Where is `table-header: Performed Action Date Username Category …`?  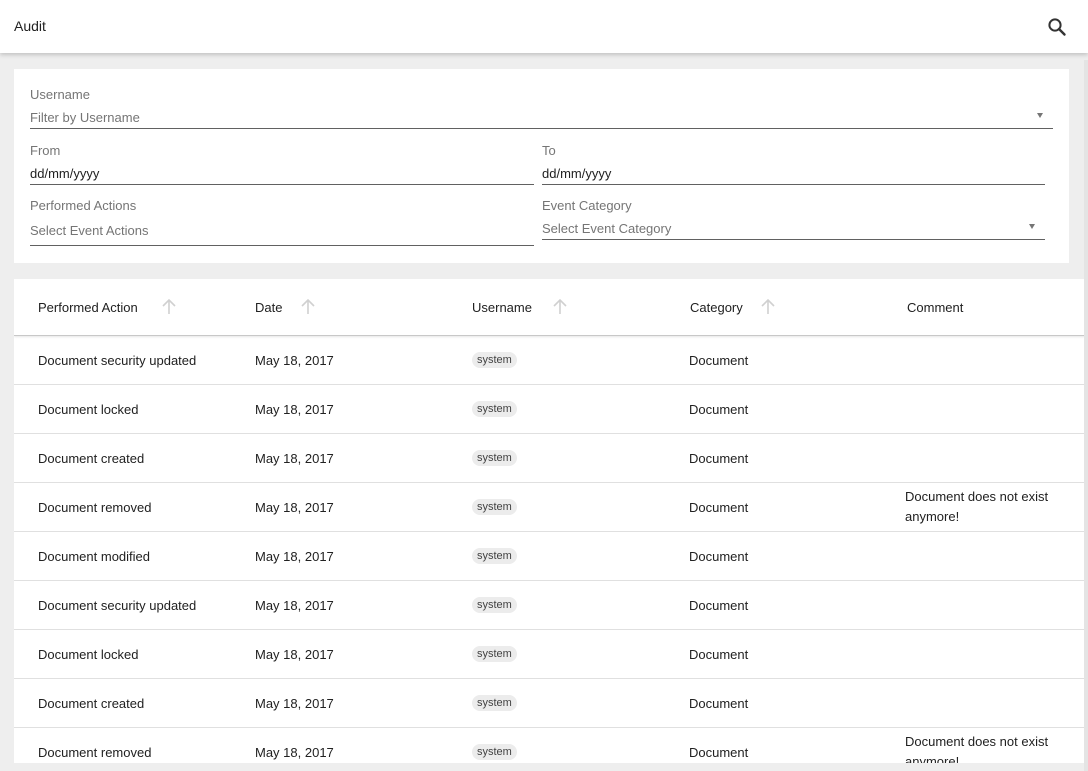
table-header: Performed Action Date Username Category … is located at coordinates (549, 307).